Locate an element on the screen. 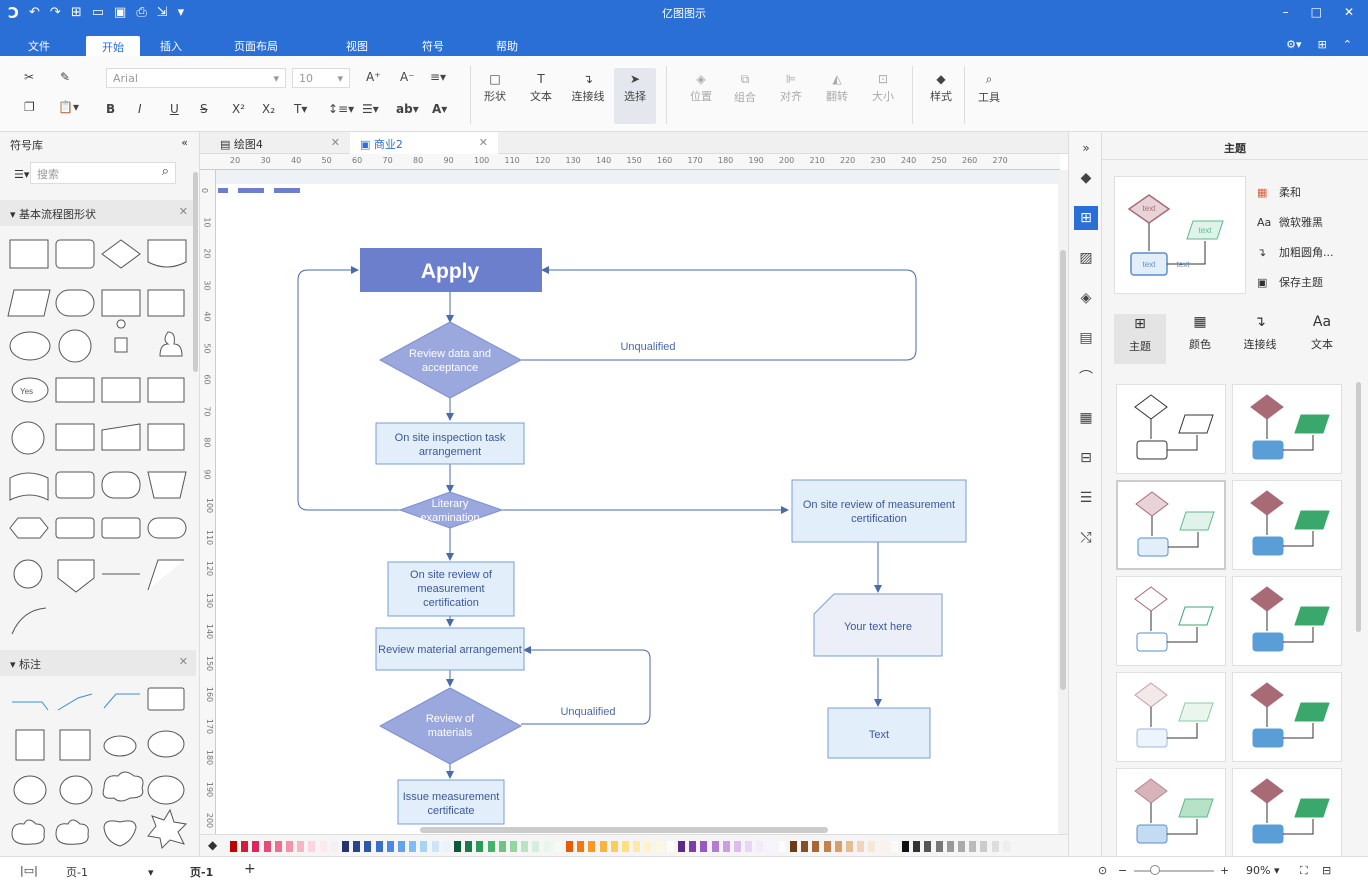  fill-bucket-icon: ◆ is located at coordinates (212, 845).